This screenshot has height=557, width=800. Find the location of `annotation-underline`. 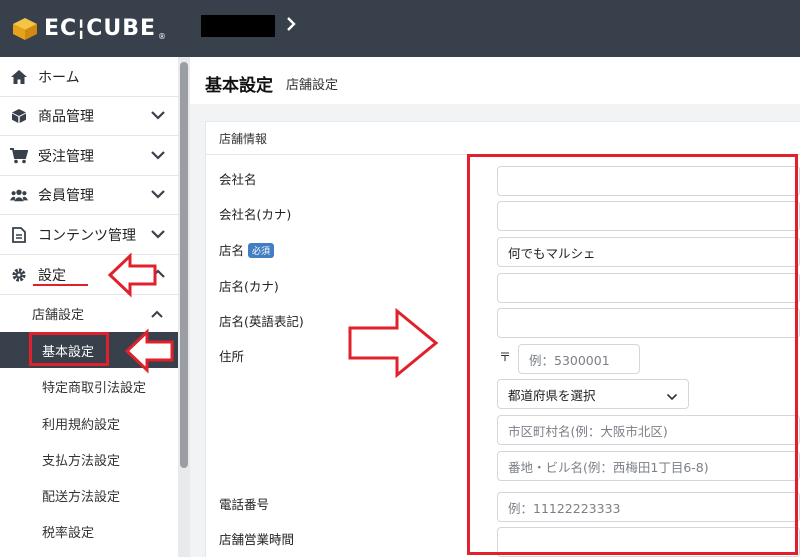

annotation-underline is located at coordinates (60, 285).